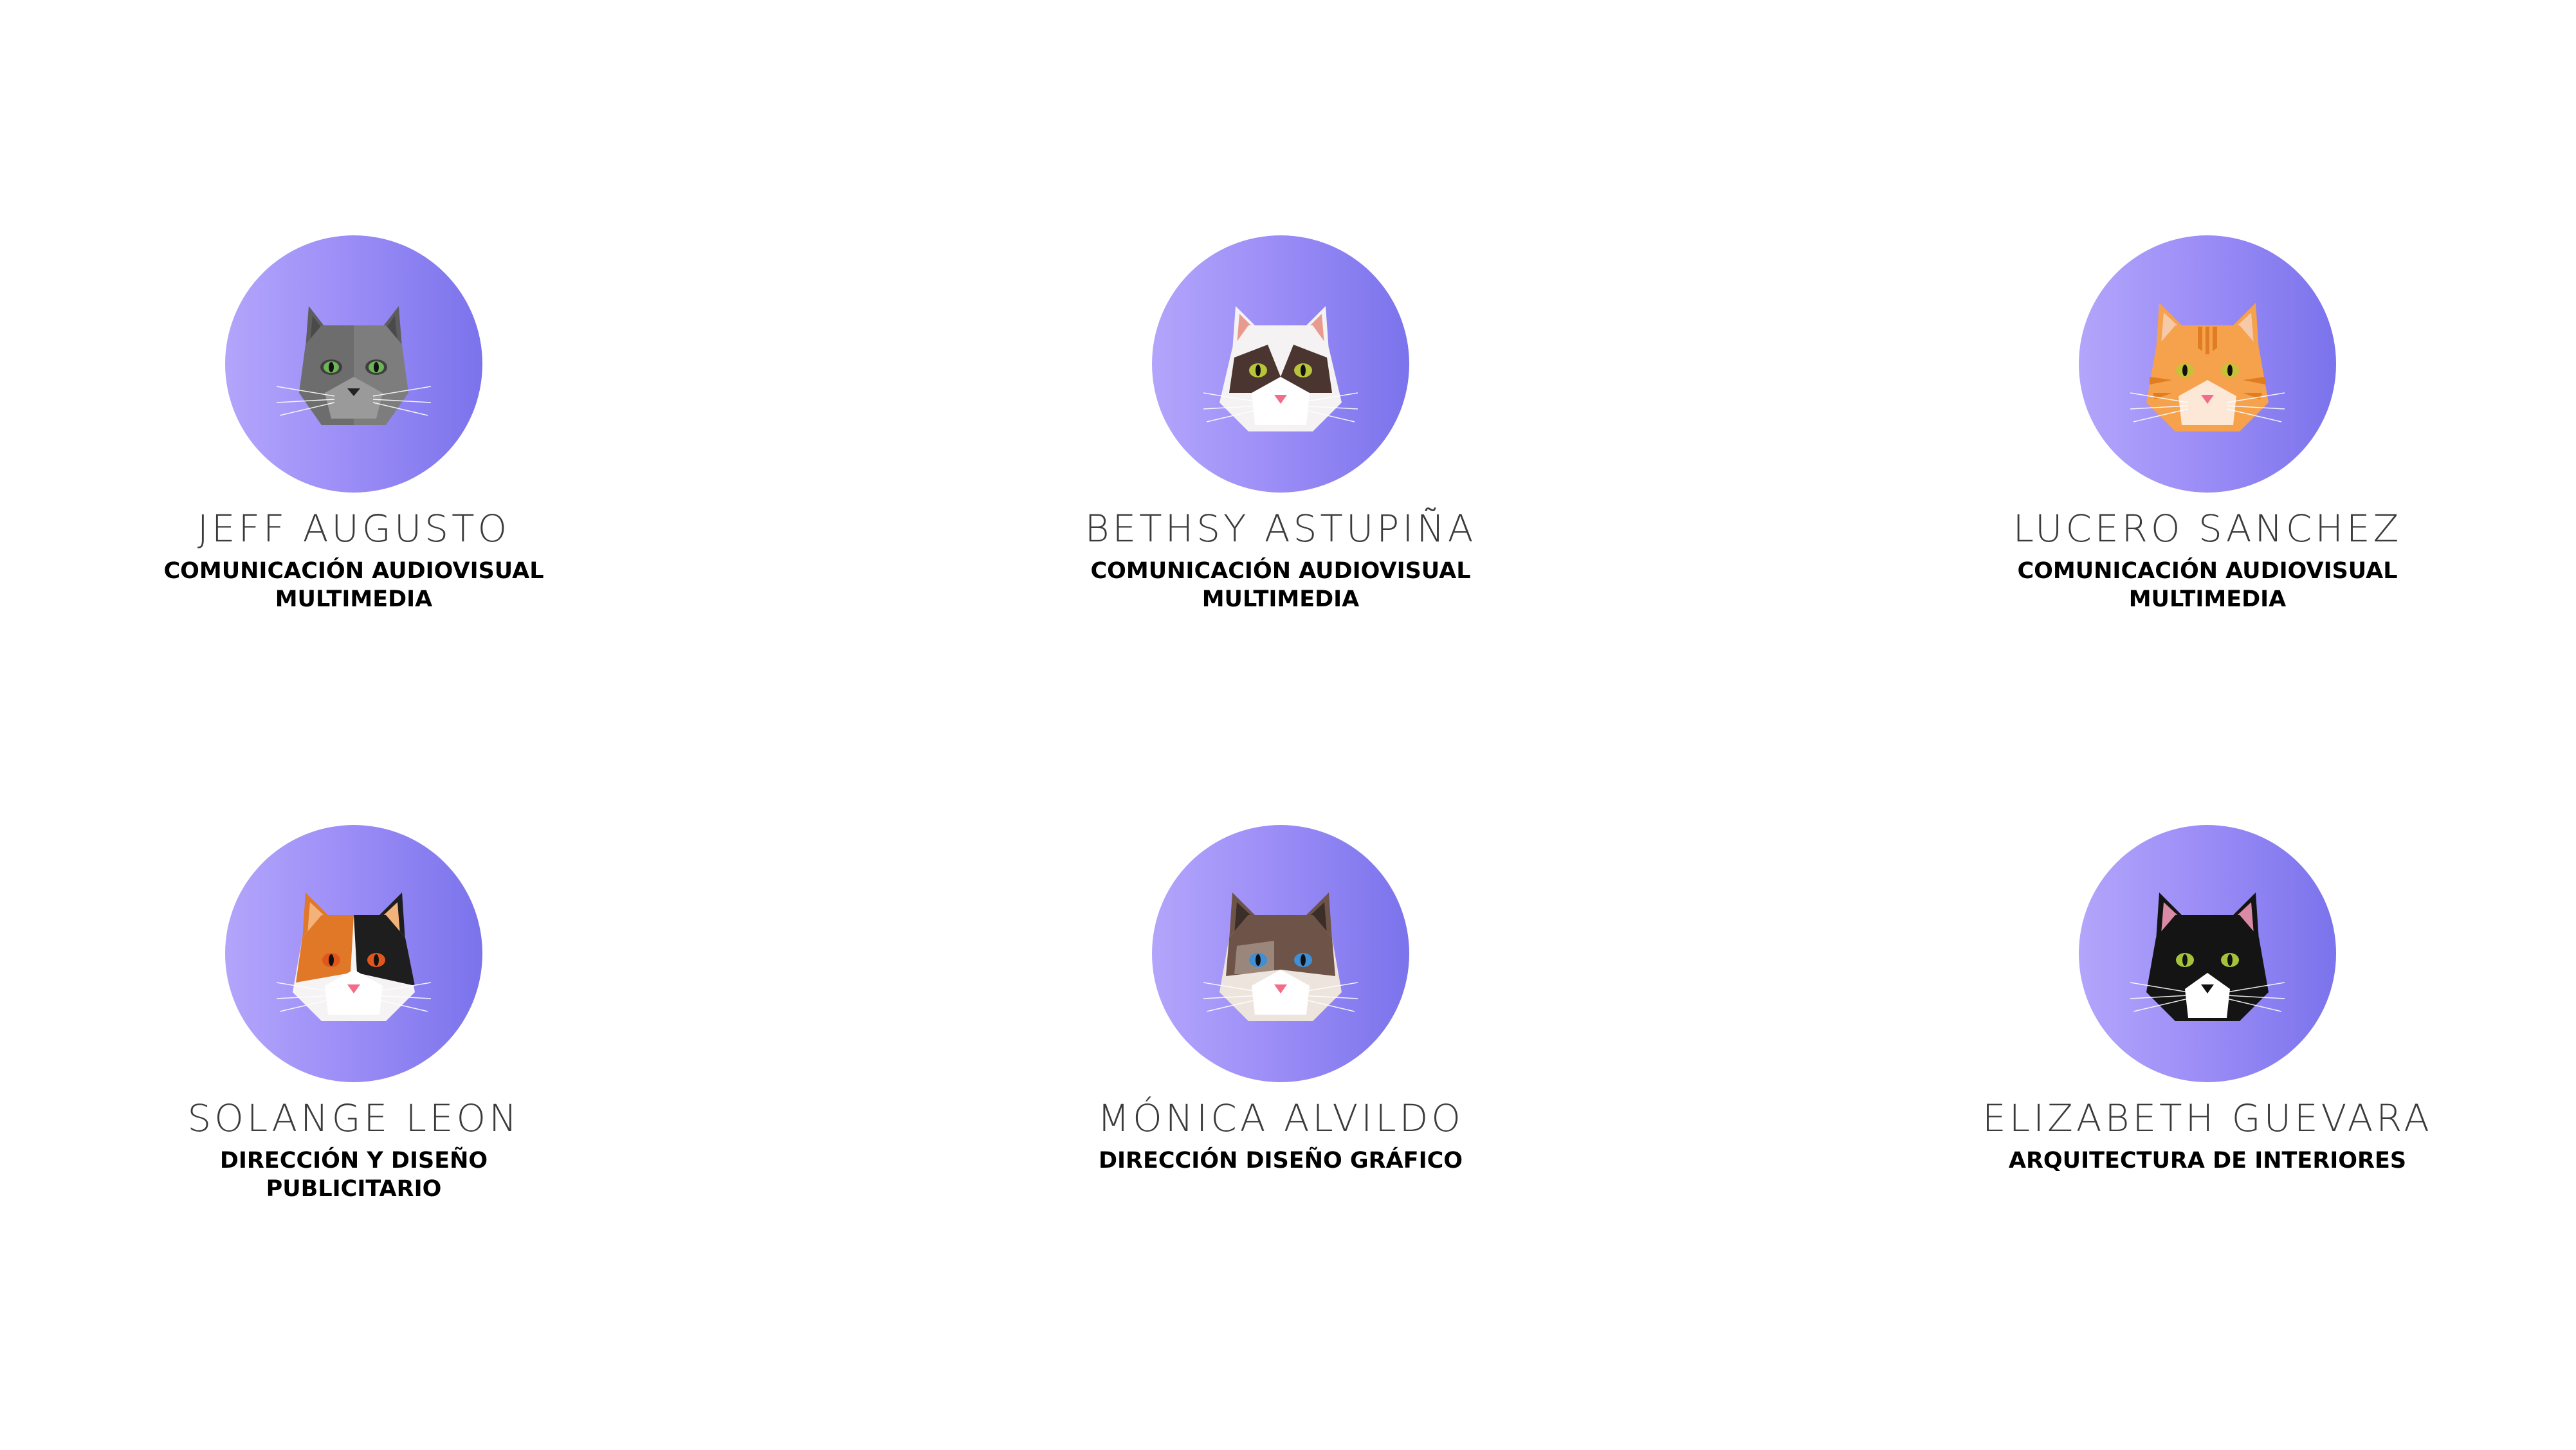  I want to click on member-name: LUCERO SANCHEZ, so click(2207, 529).